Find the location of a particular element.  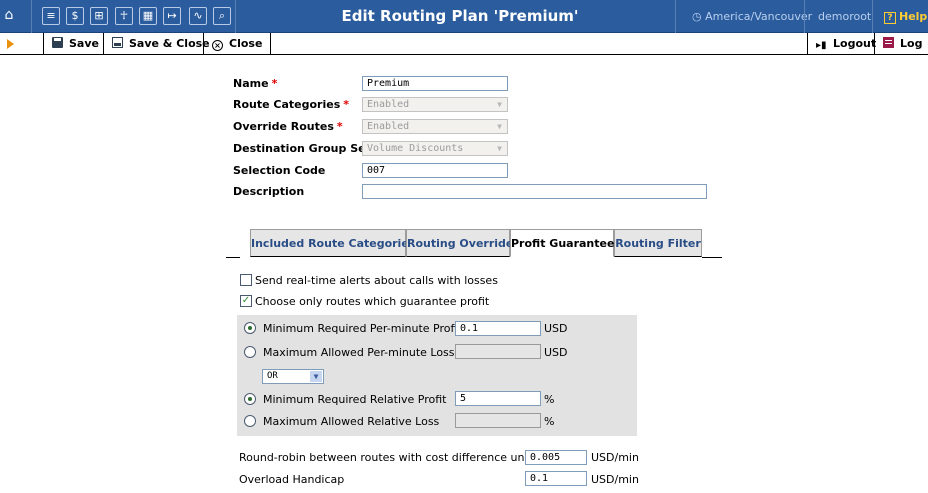

max-relative-radio is located at coordinates (250, 421).